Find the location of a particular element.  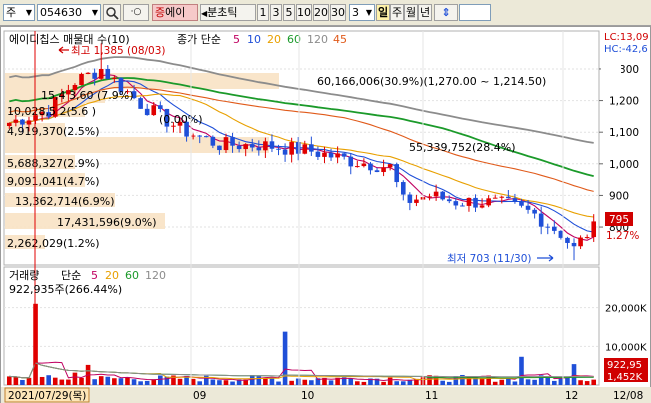

volume-profile-label: (0.00%) is located at coordinates (181, 119).